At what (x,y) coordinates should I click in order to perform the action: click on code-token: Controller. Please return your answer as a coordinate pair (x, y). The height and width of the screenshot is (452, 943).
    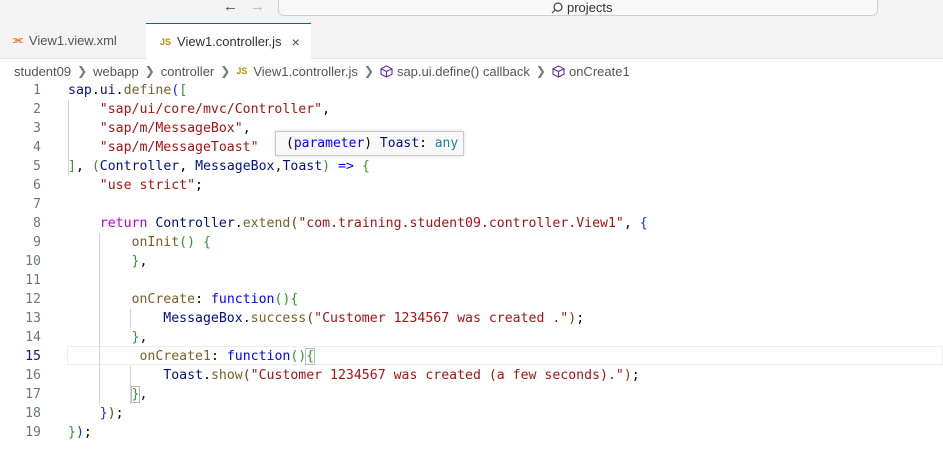
    Looking at the image, I should click on (195, 223).